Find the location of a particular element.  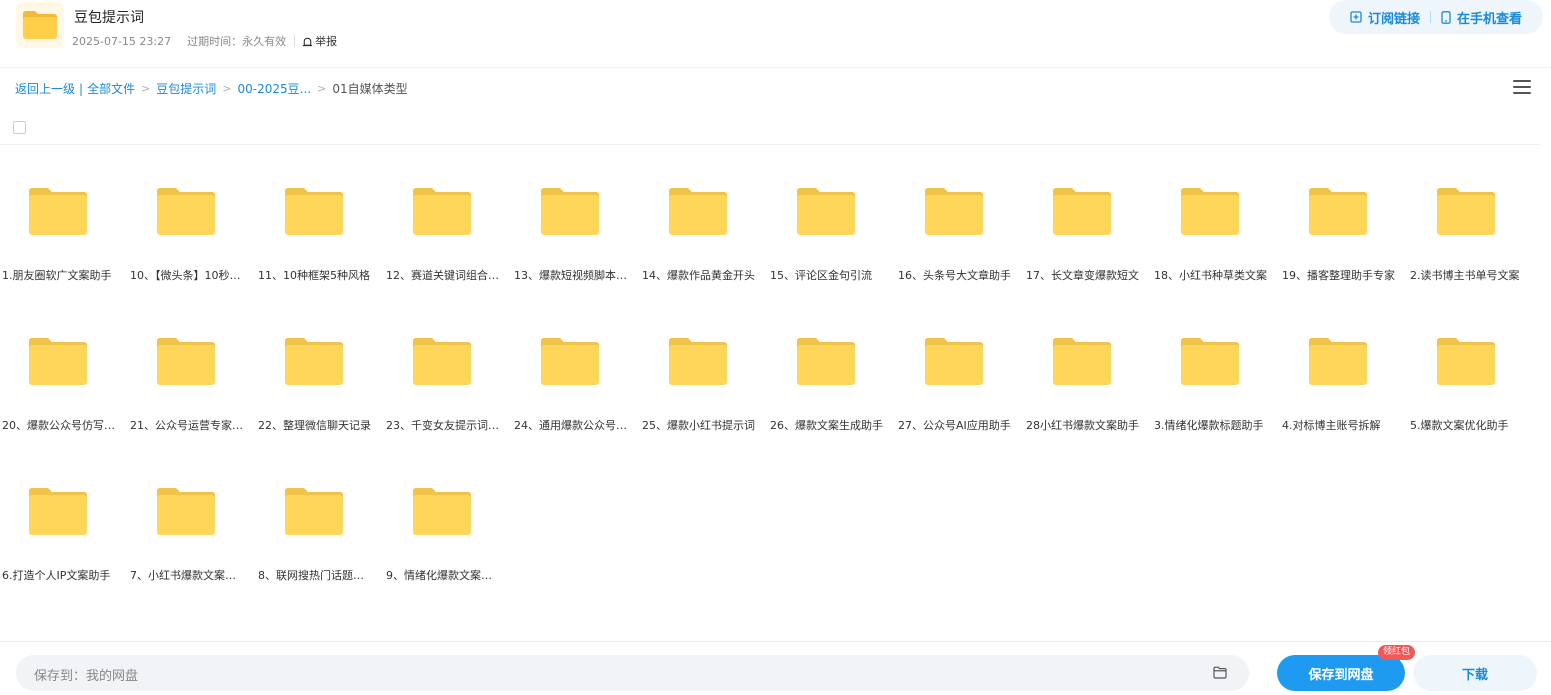

folder-name: 12、赛道关键词组合助手 is located at coordinates (444, 275).